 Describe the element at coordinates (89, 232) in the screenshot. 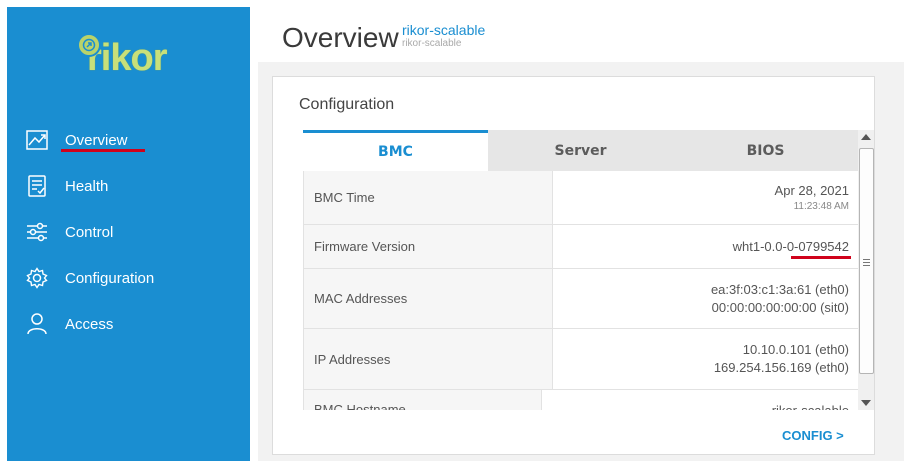

I see `sidebar-item-label: Control` at that location.